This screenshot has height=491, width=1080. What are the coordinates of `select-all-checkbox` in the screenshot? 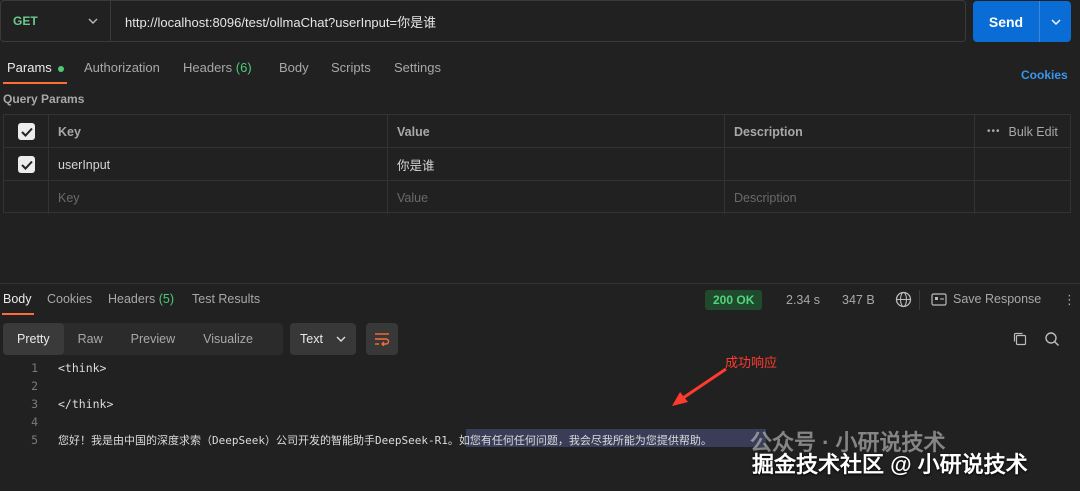 It's located at (26, 131).